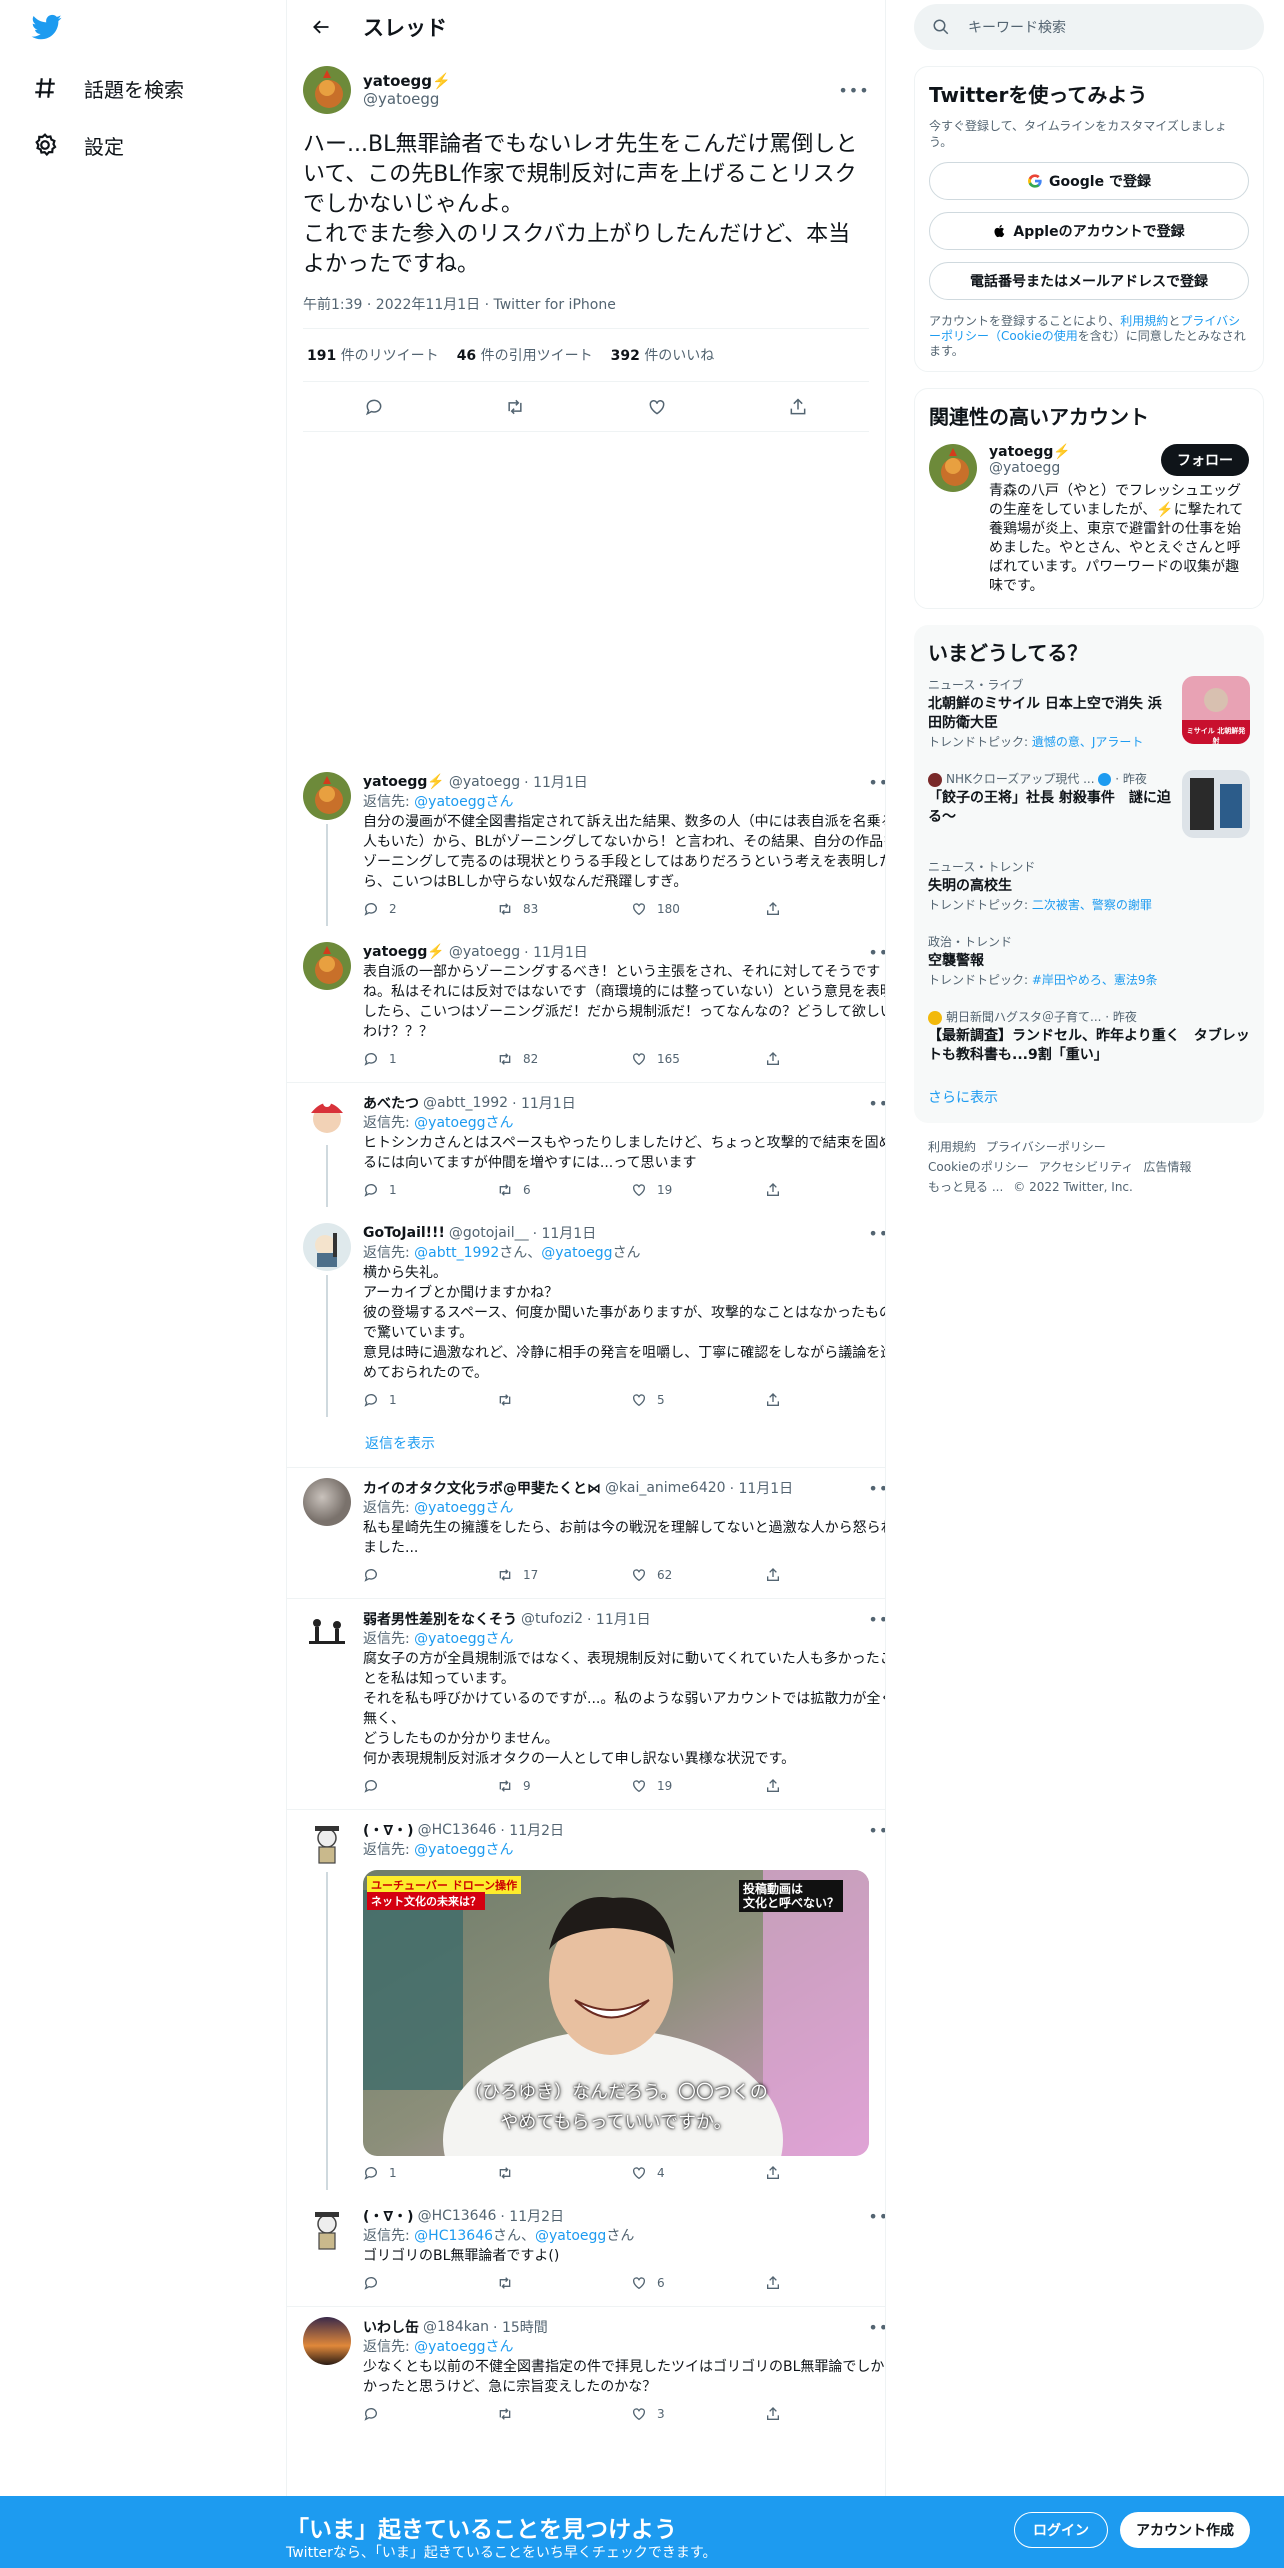 The image size is (1284, 2568). I want to click on author-name: yatoegg⚡️, so click(404, 952).